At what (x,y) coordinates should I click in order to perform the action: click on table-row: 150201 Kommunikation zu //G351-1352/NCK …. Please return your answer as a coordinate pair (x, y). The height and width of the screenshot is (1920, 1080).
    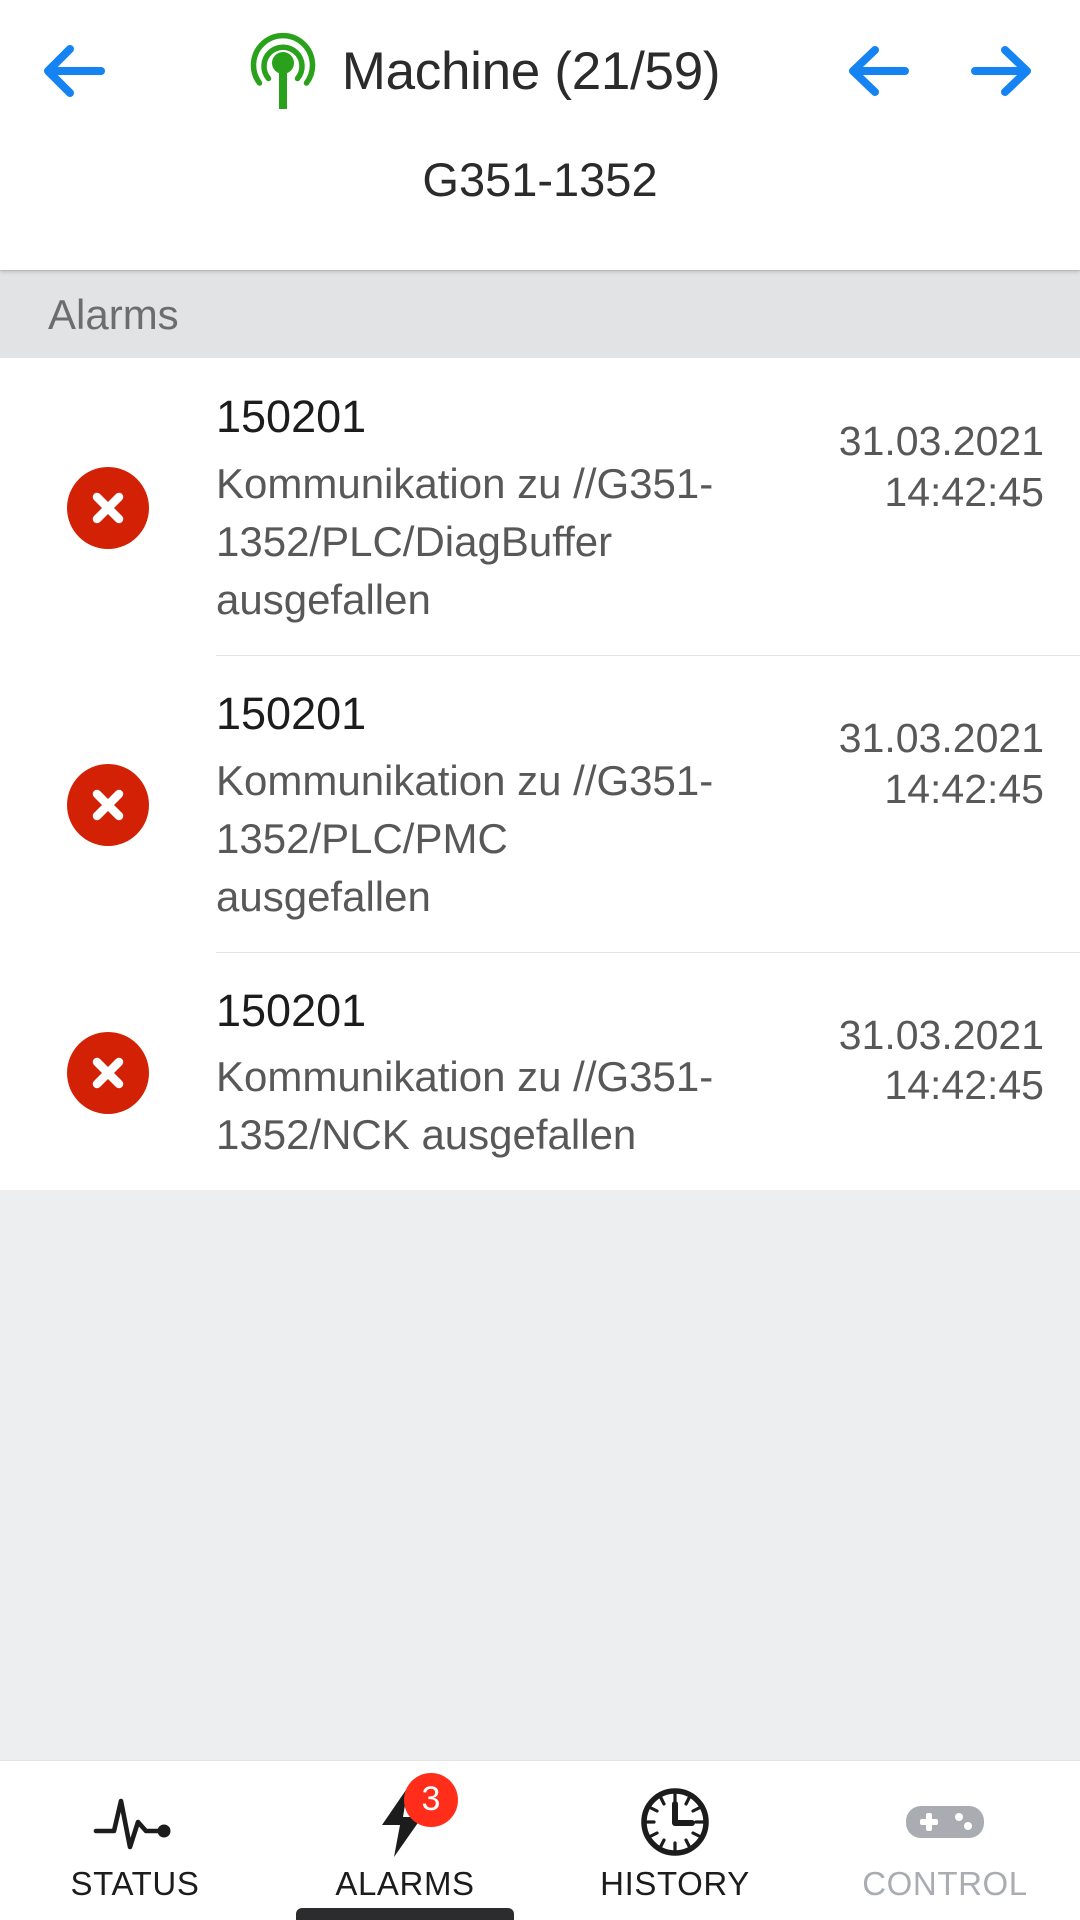
    Looking at the image, I should click on (540, 1071).